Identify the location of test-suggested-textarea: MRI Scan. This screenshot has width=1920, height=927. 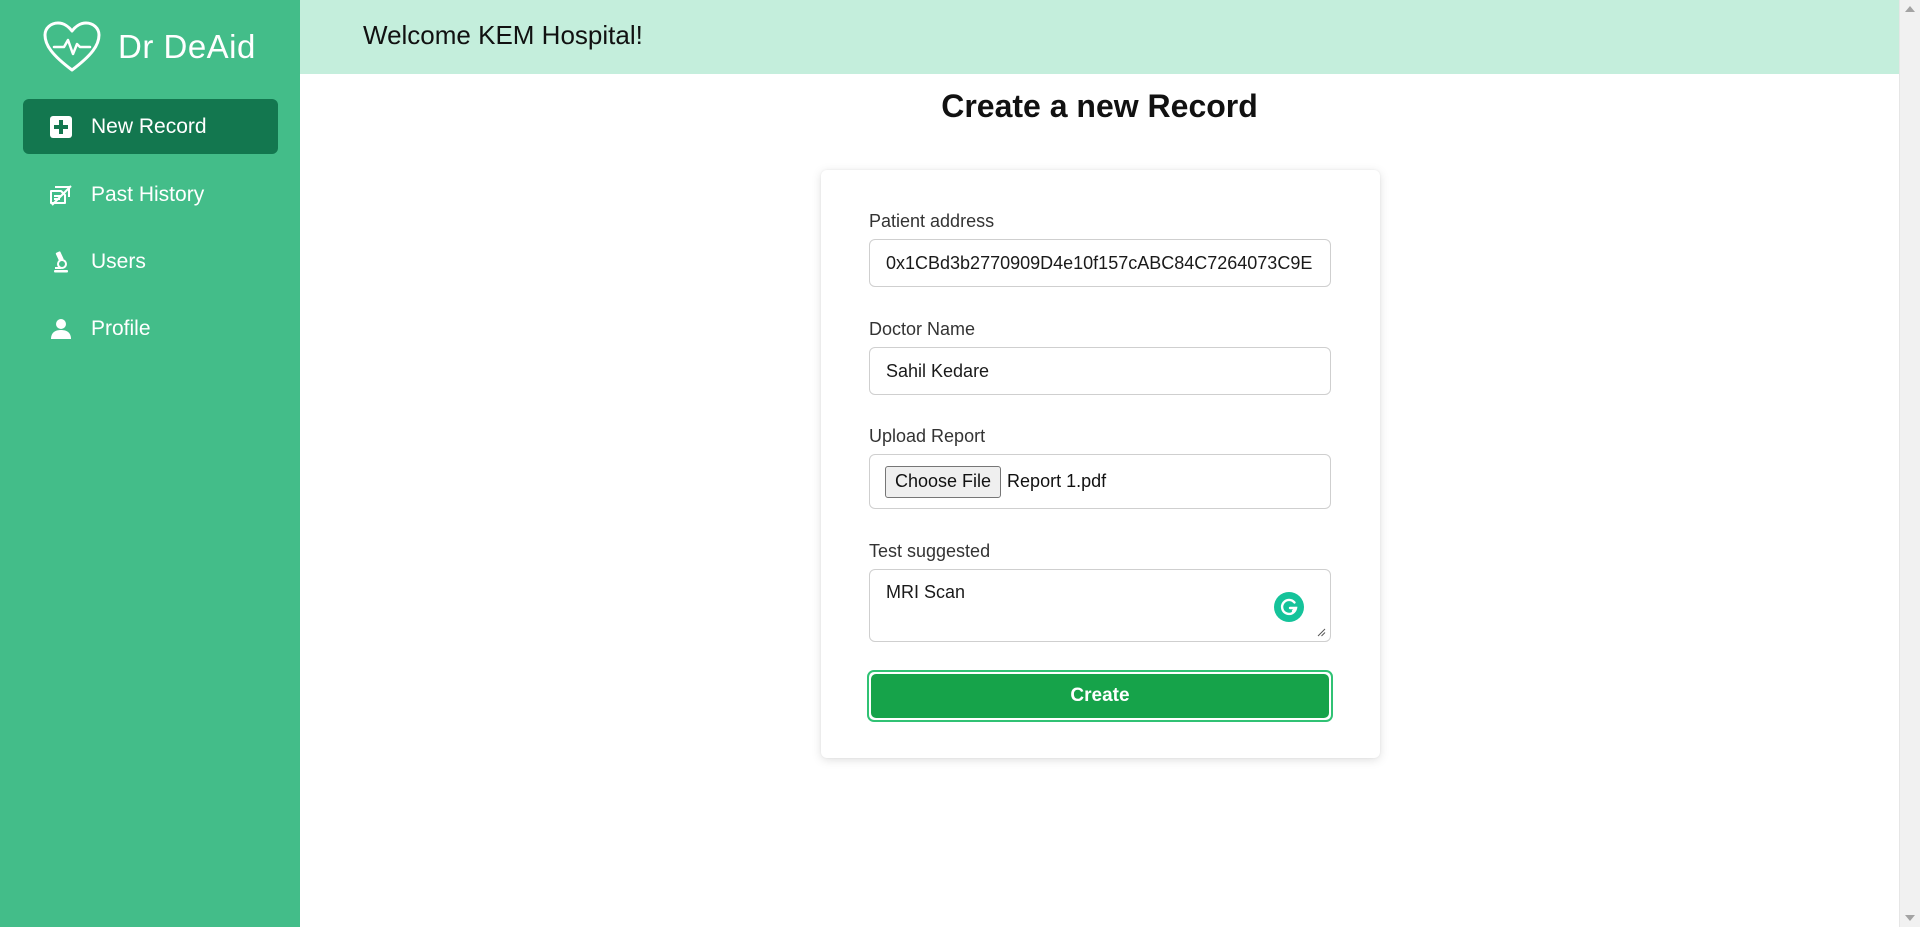
(1100, 605).